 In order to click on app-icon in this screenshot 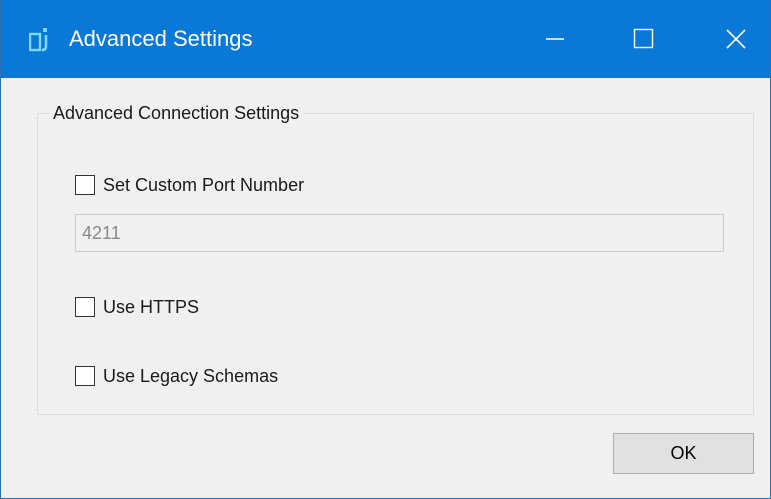, I will do `click(38, 40)`.